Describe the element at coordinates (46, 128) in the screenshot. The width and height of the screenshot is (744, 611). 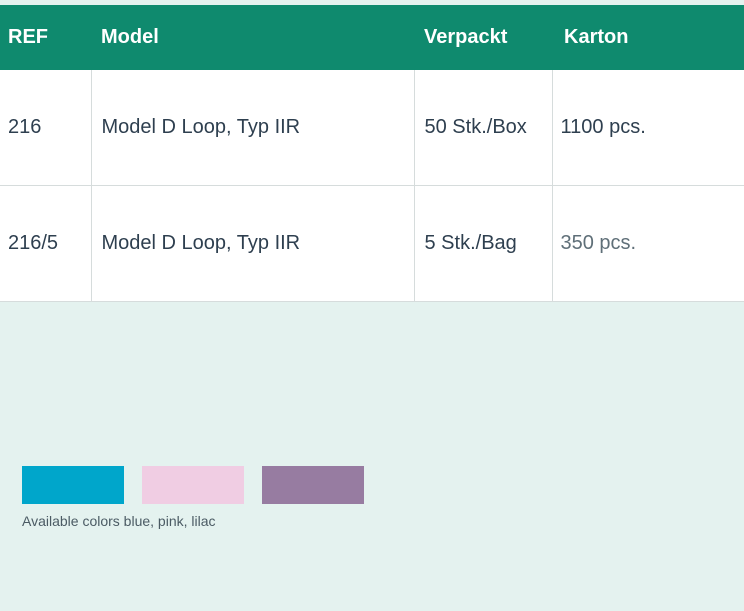
I see `cell-ref: 216` at that location.